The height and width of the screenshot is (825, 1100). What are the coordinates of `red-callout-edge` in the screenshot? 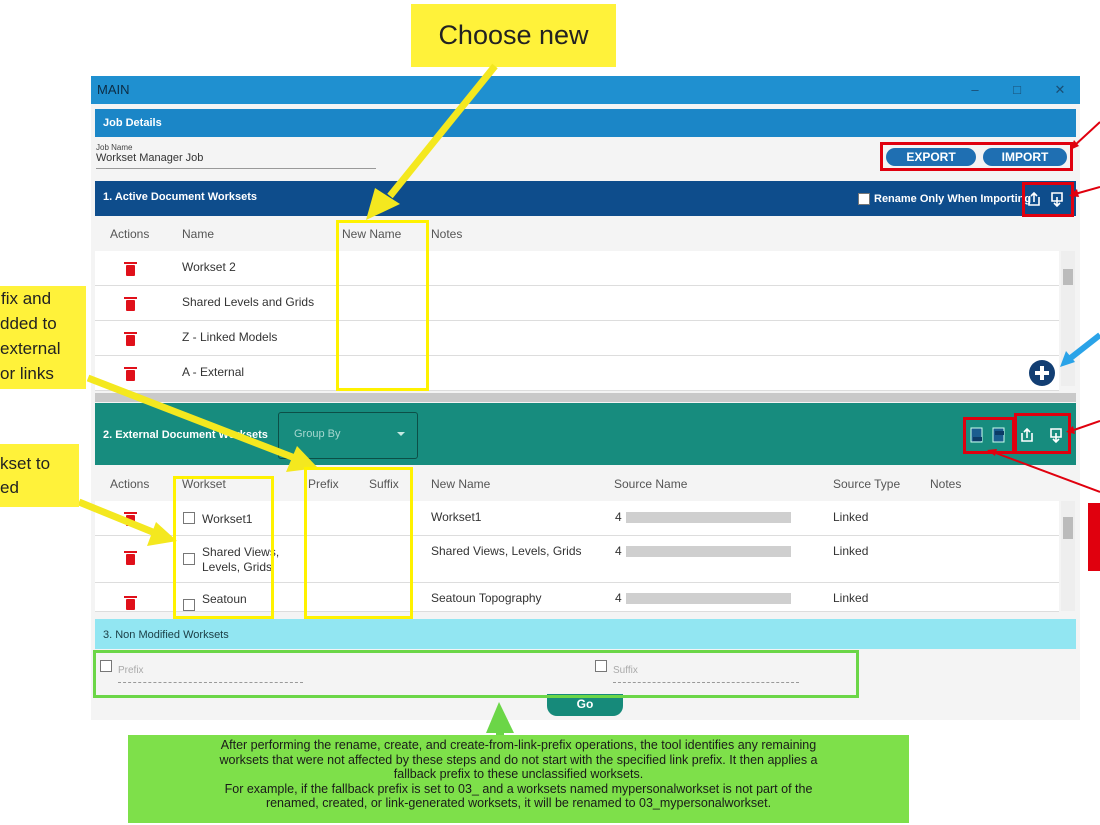 It's located at (1094, 537).